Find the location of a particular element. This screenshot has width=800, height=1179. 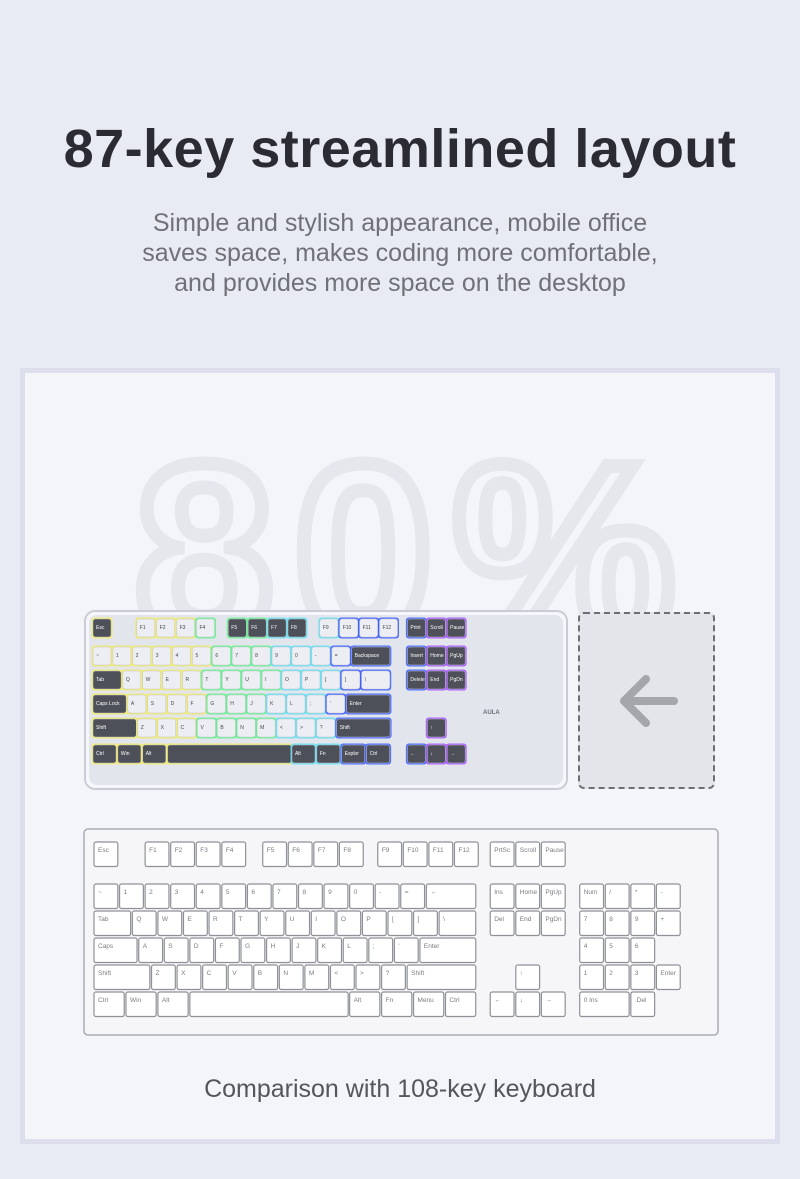

keycap-label: → is located at coordinates (548, 1000).